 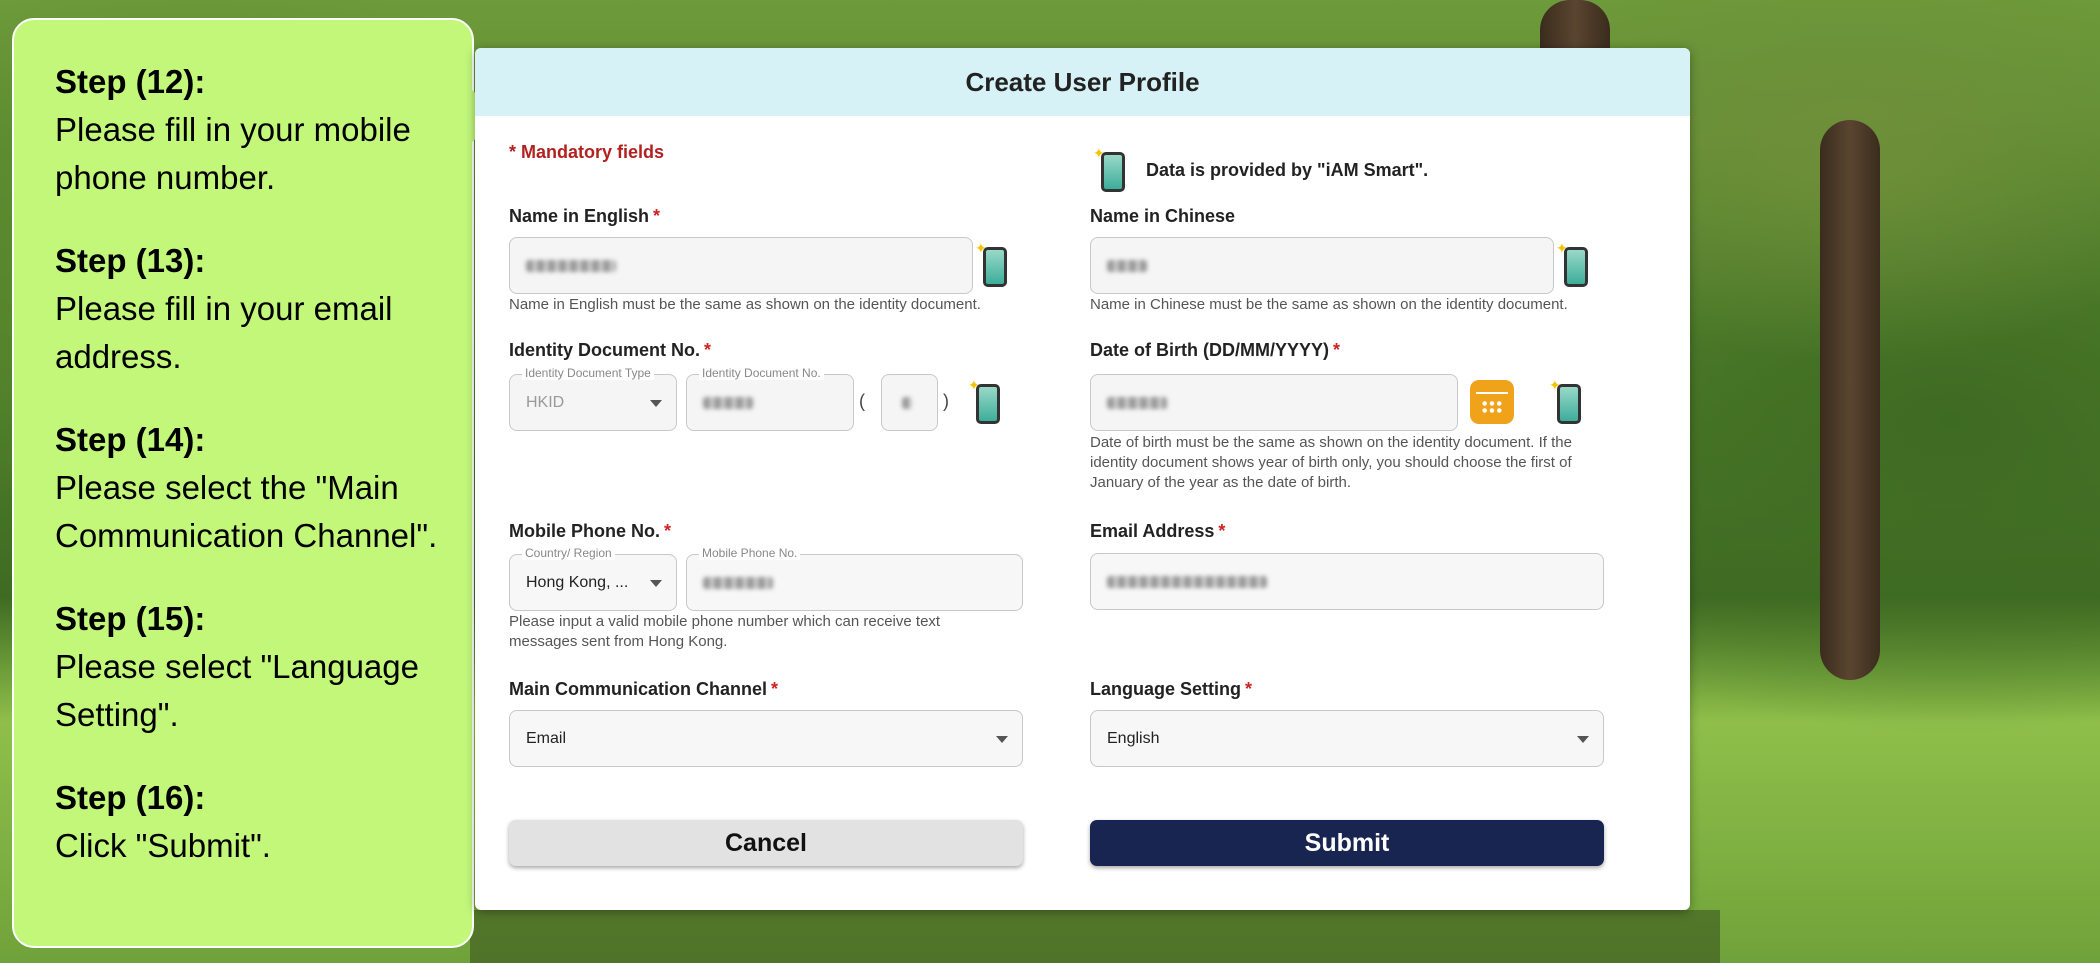 I want to click on step-title: Step (12):, so click(x=130, y=81).